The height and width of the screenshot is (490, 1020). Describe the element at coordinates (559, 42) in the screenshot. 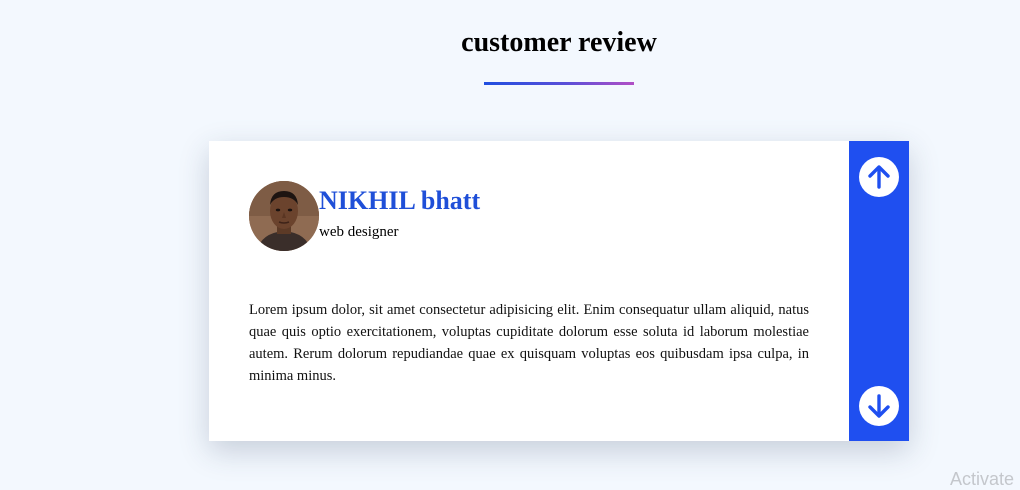

I see `section-title: customer review` at that location.